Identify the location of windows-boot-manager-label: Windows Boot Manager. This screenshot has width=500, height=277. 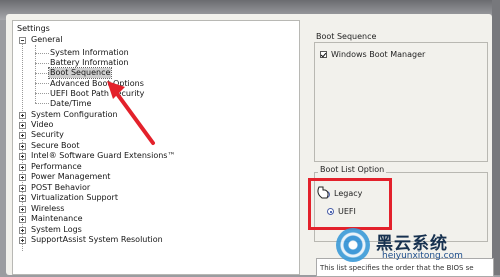
(378, 54).